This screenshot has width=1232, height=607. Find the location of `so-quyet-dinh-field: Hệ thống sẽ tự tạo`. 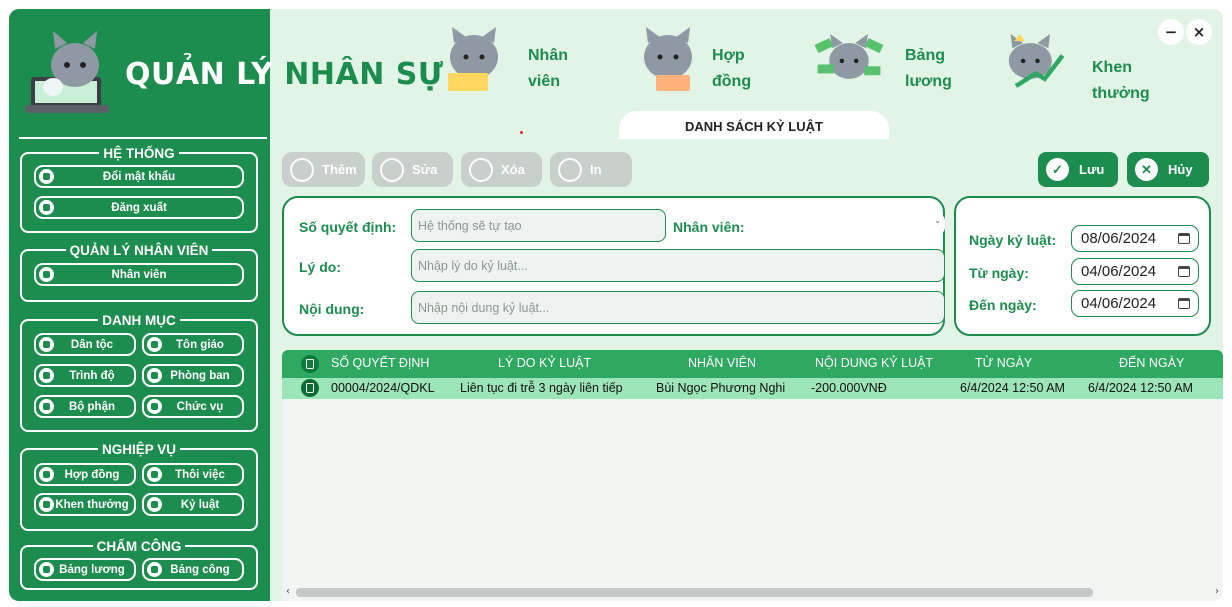

so-quyet-dinh-field: Hệ thống sẽ tự tạo is located at coordinates (538, 225).